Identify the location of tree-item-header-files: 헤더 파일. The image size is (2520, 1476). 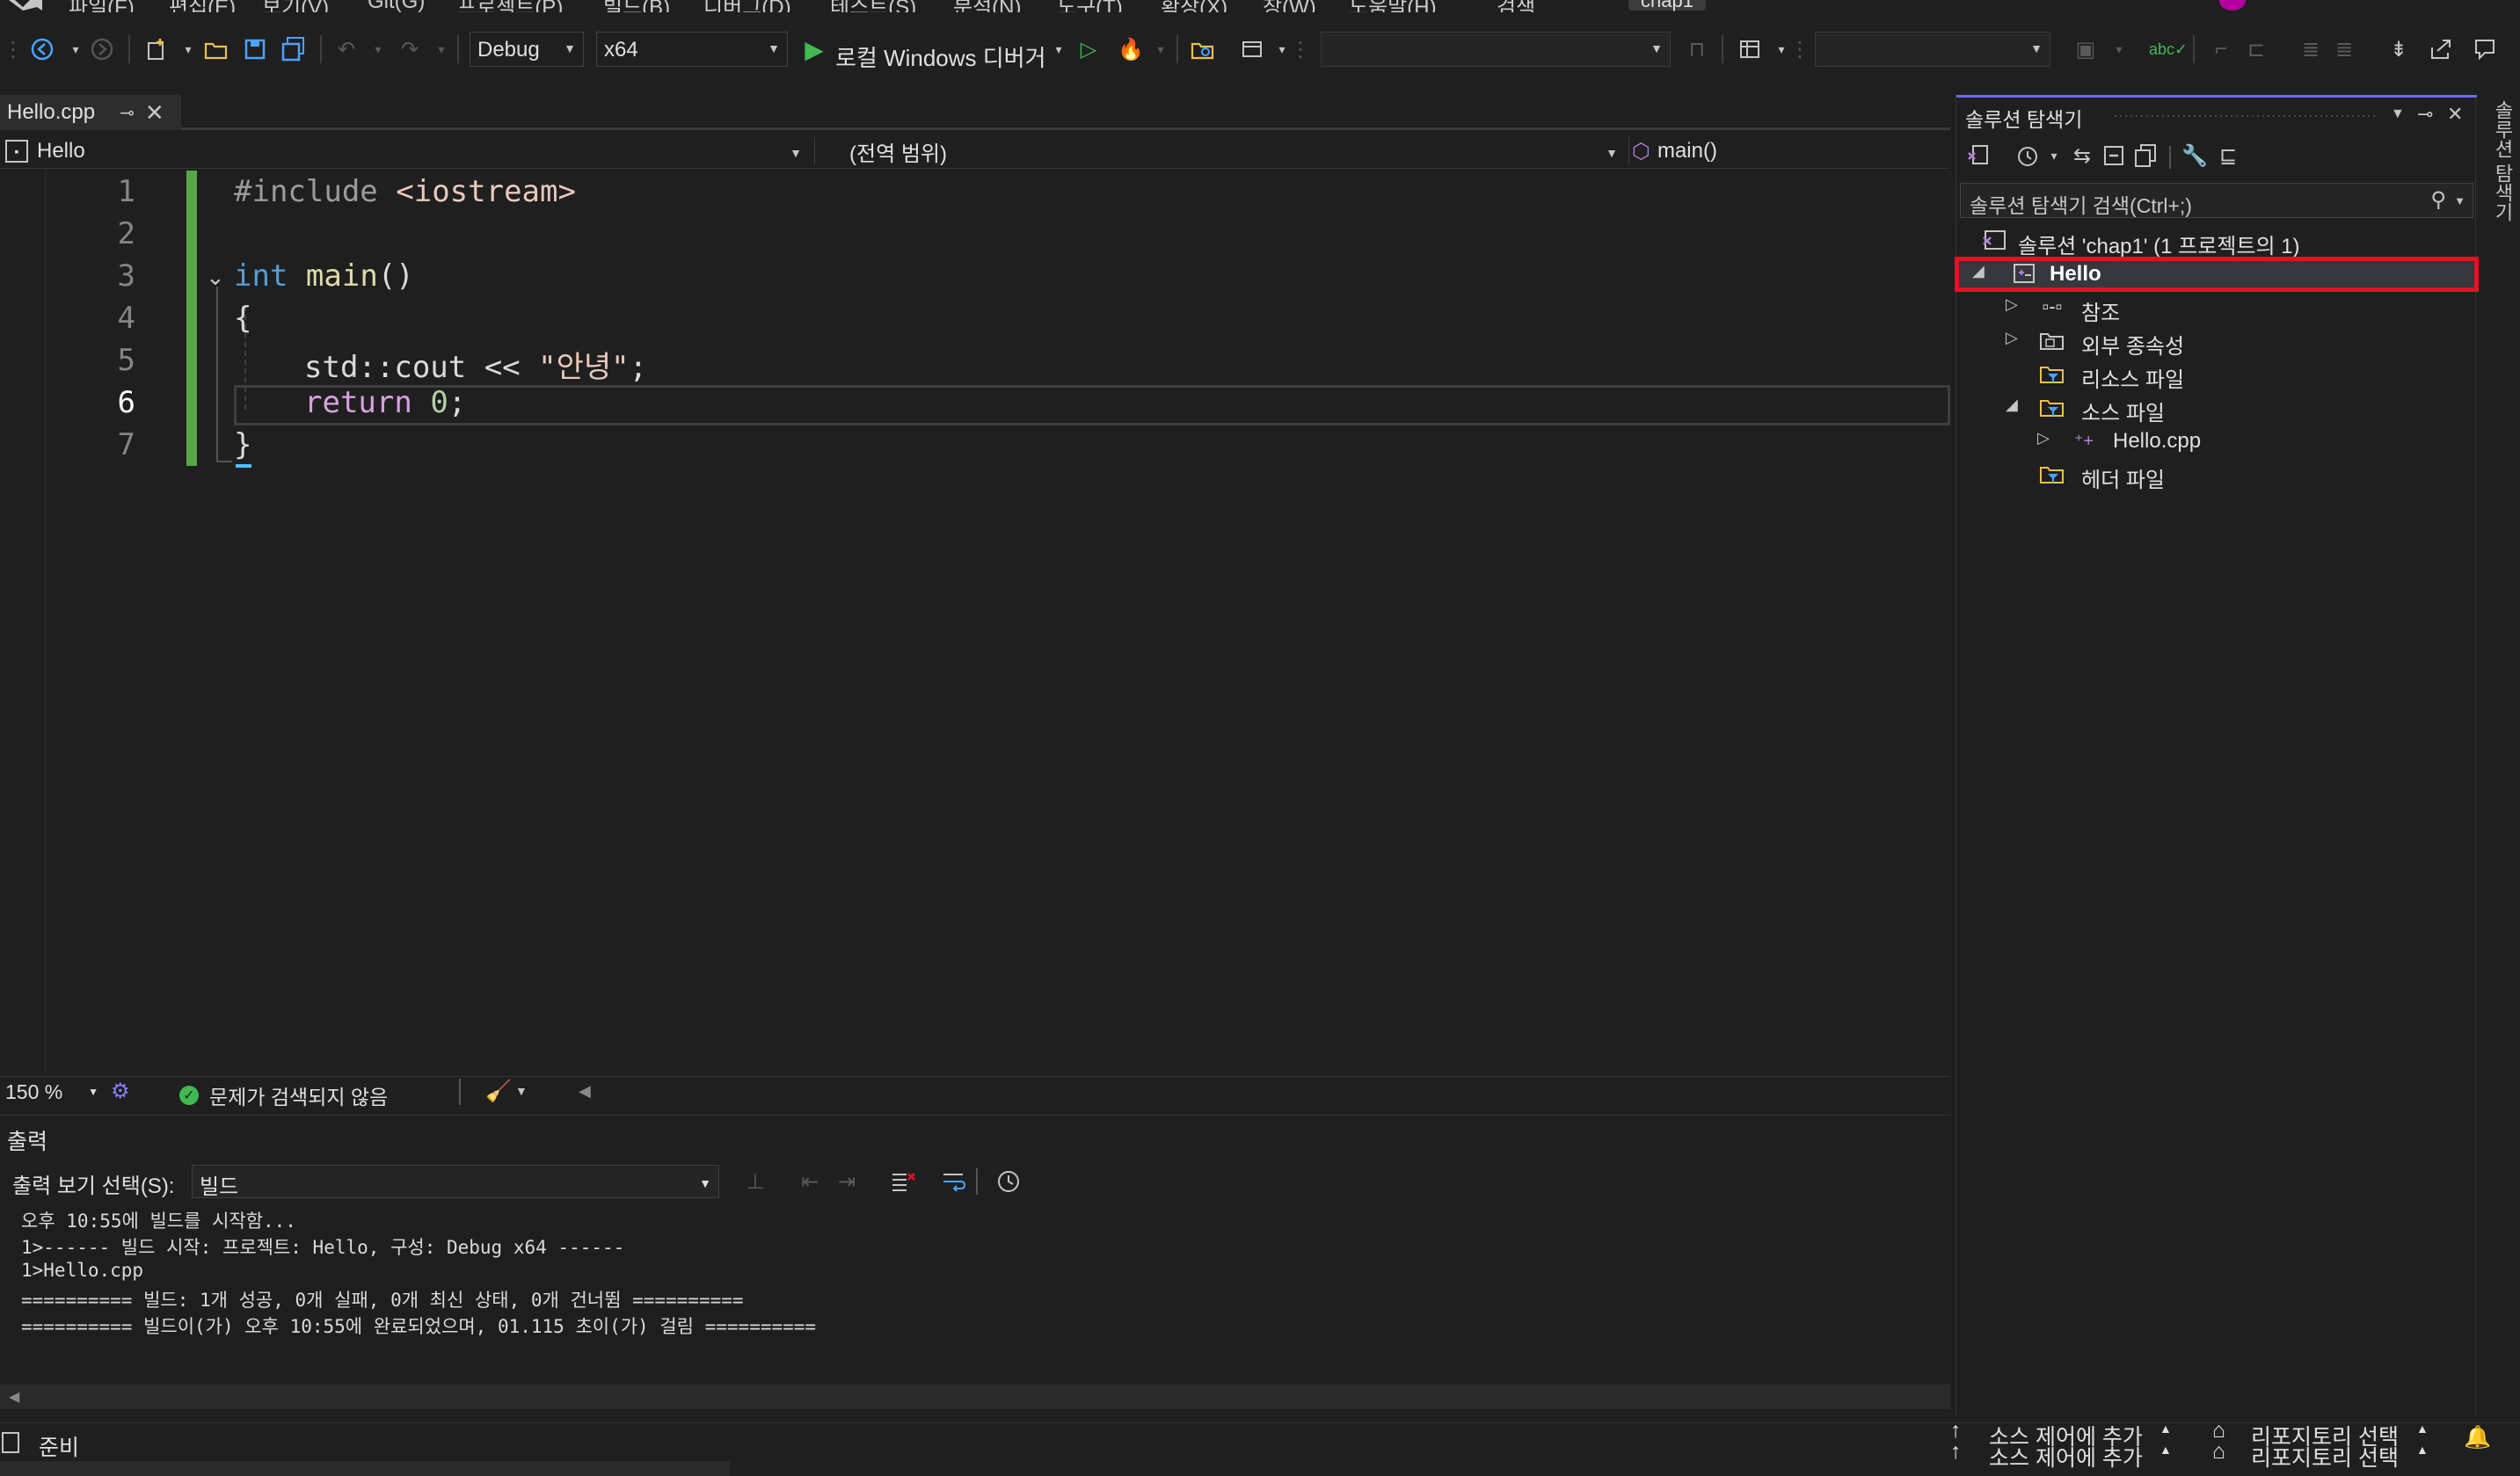
(2216, 475).